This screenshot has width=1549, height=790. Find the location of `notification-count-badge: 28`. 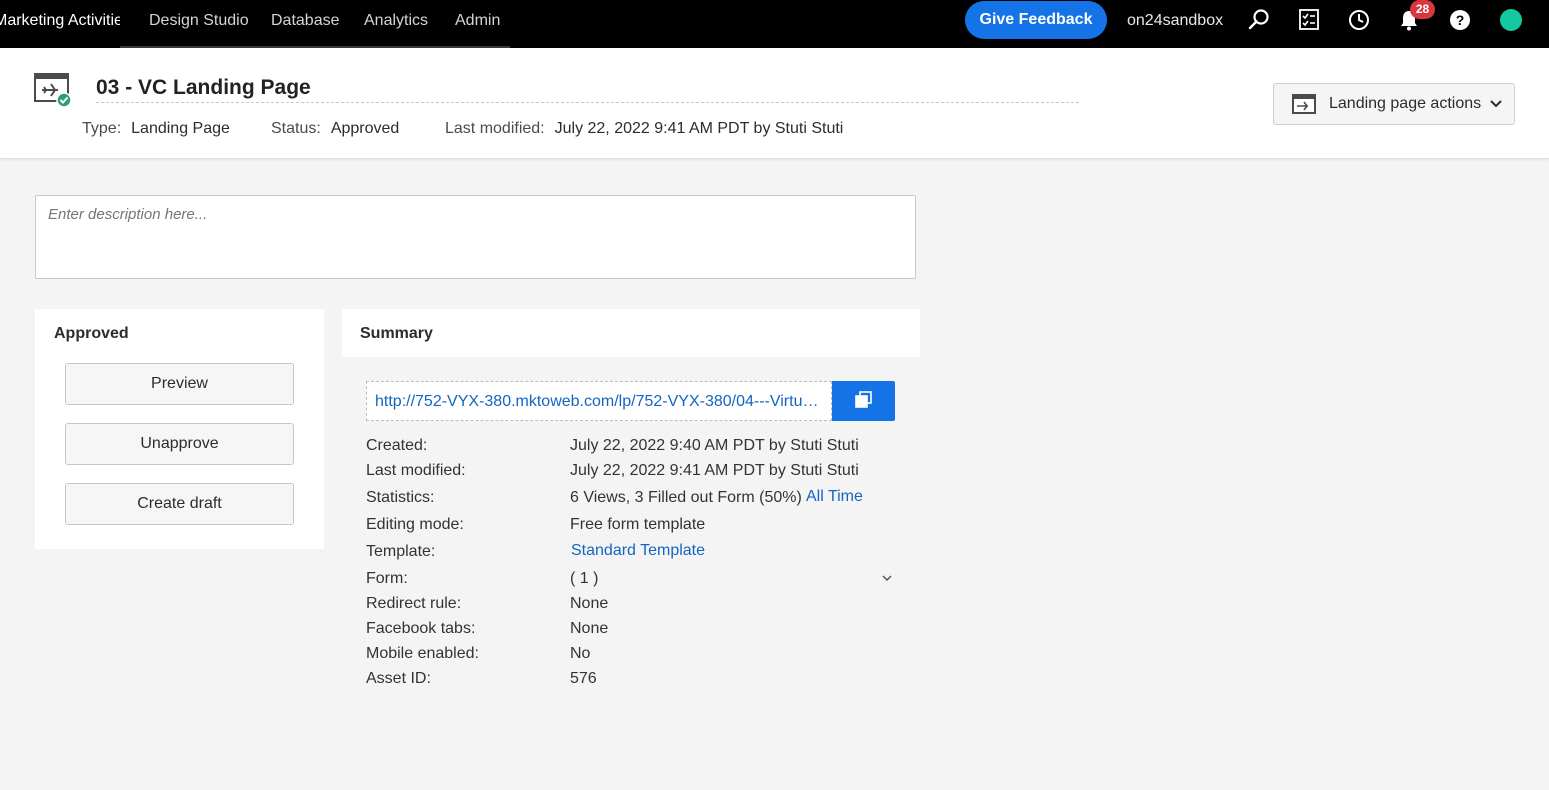

notification-count-badge: 28 is located at coordinates (1422, 9).